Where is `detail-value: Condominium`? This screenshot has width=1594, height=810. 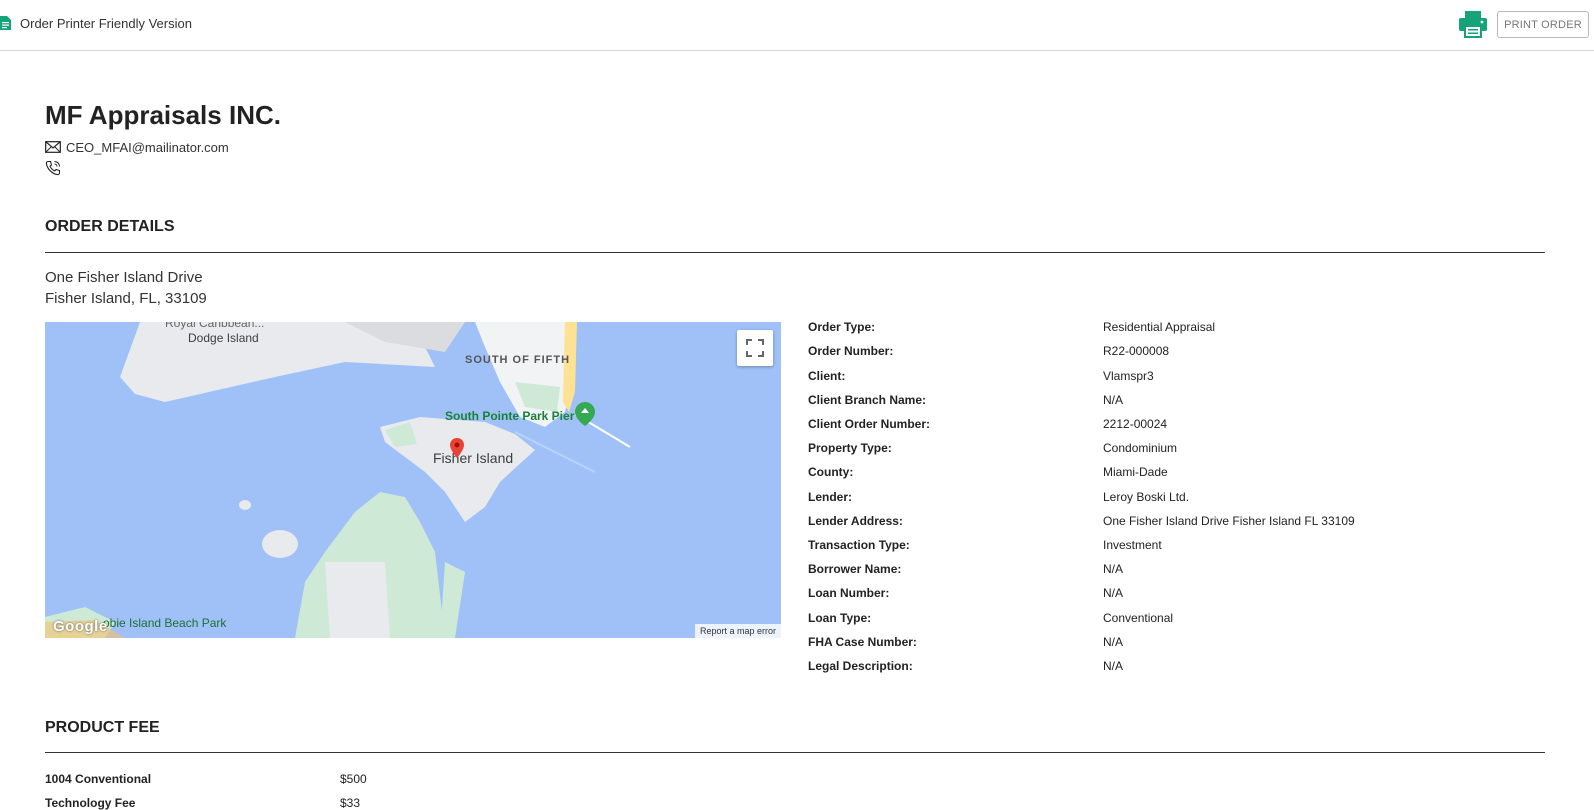 detail-value: Condominium is located at coordinates (1140, 448).